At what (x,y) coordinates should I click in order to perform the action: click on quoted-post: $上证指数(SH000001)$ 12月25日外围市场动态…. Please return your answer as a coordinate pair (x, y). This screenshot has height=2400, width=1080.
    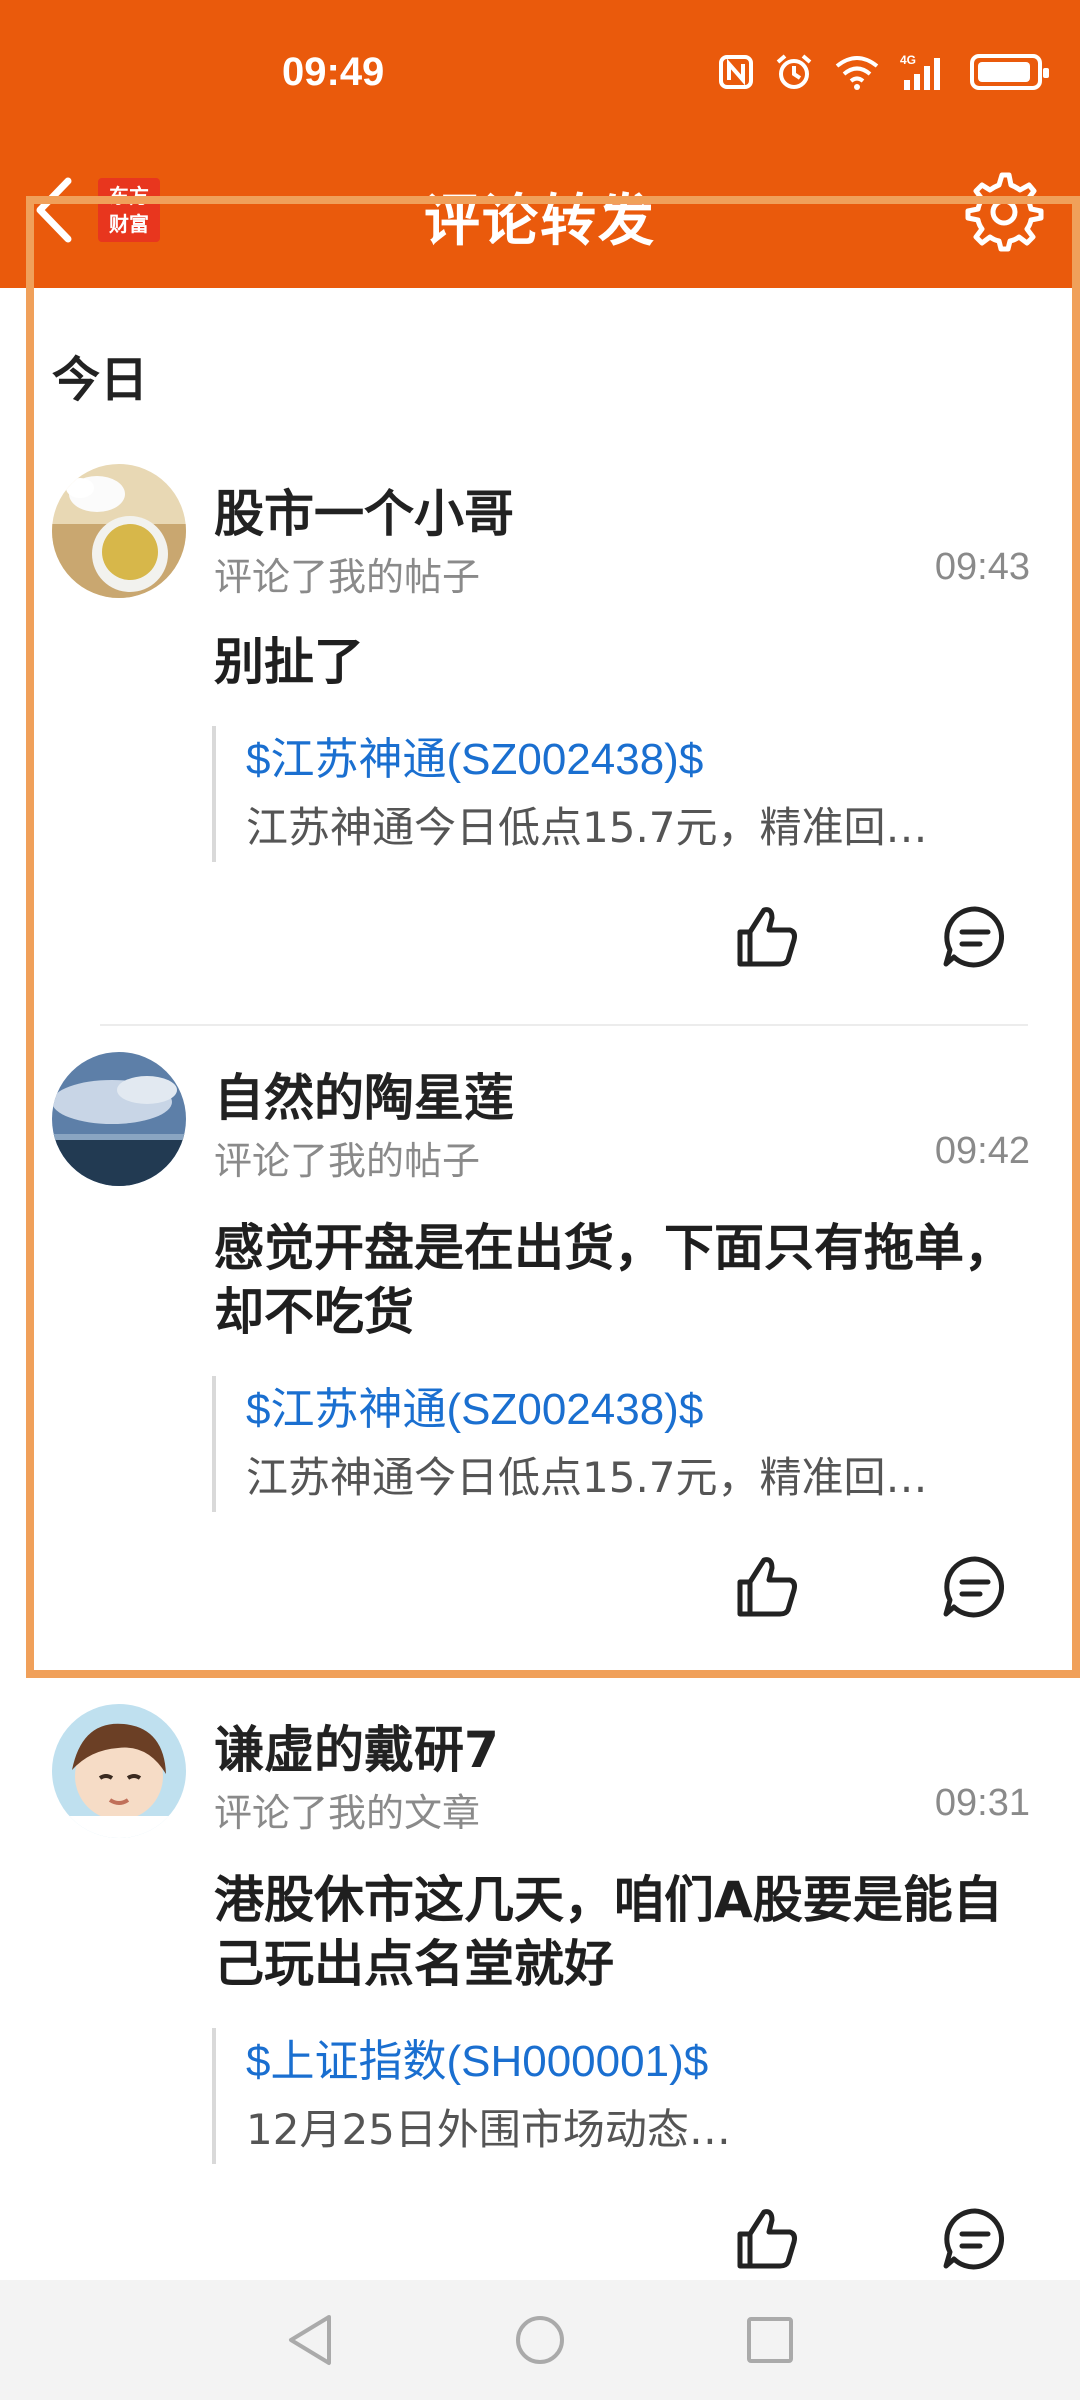
    Looking at the image, I should click on (612, 2096).